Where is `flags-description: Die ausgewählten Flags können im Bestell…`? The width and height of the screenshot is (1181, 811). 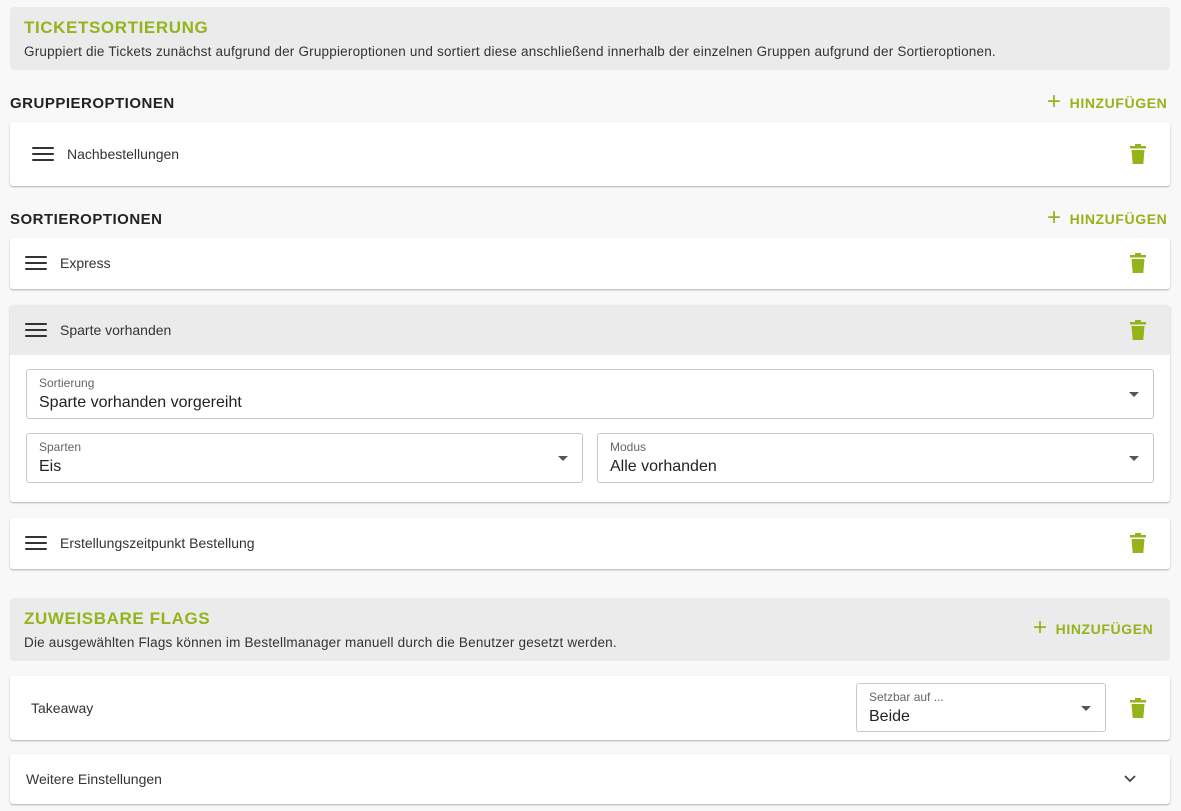
flags-description: Die ausgewählten Flags können im Bestell… is located at coordinates (320, 642).